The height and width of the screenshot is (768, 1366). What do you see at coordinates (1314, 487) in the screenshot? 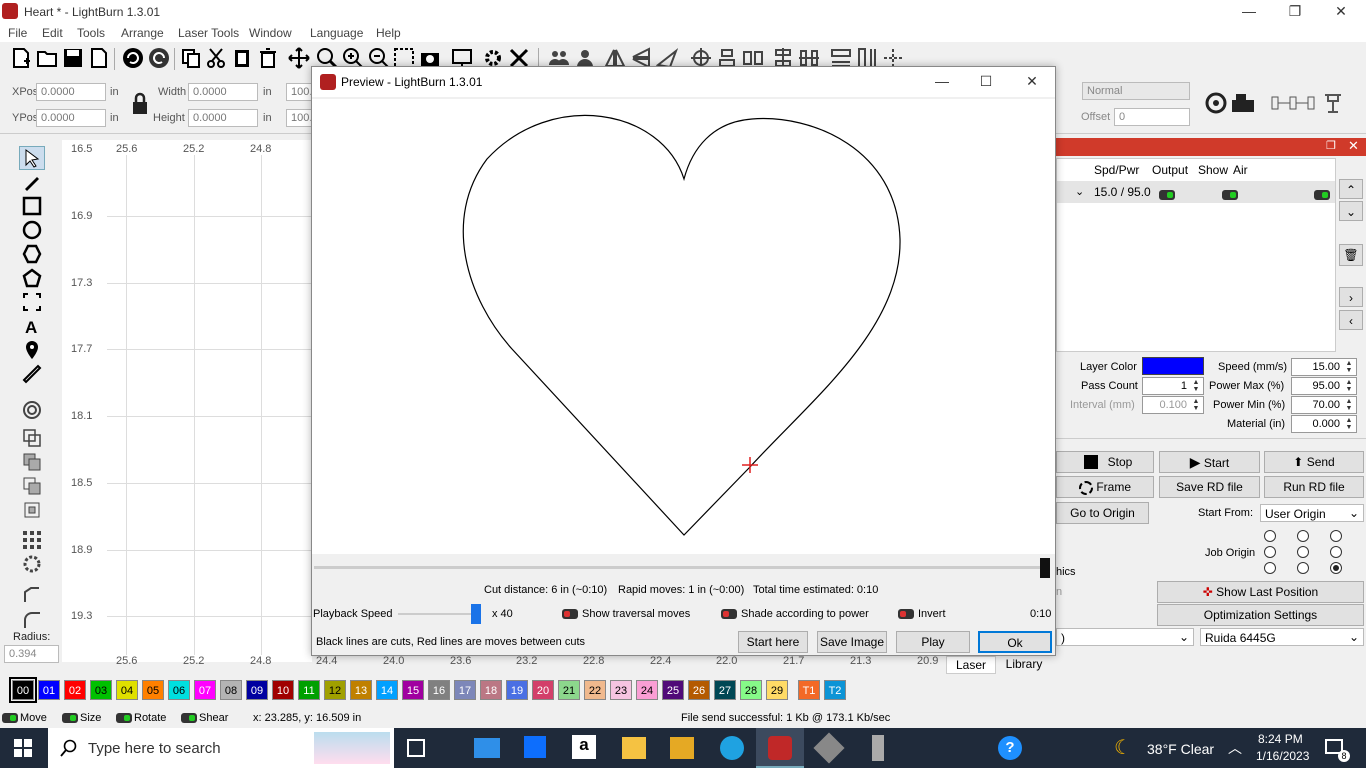
I see `run-rd-button: Run RD file` at bounding box center [1314, 487].